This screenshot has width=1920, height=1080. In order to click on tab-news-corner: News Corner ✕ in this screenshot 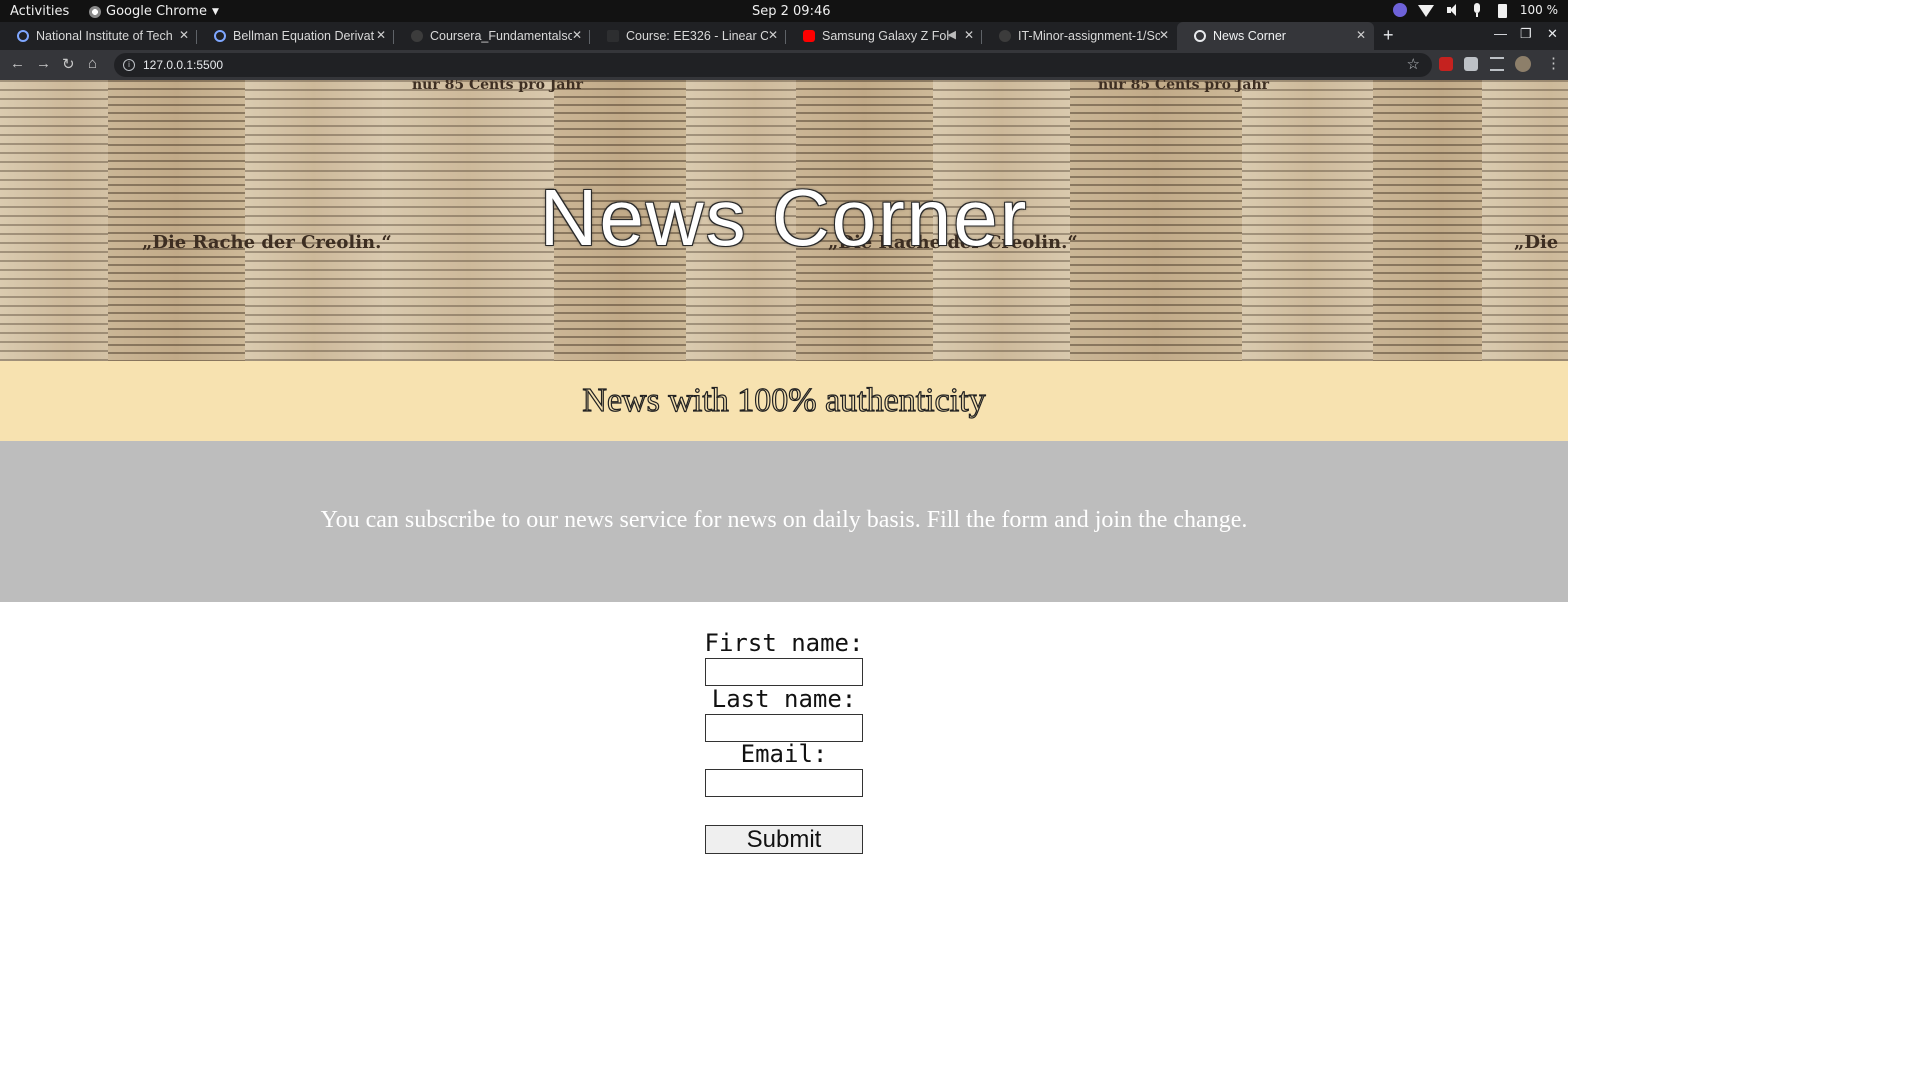, I will do `click(1275, 36)`.